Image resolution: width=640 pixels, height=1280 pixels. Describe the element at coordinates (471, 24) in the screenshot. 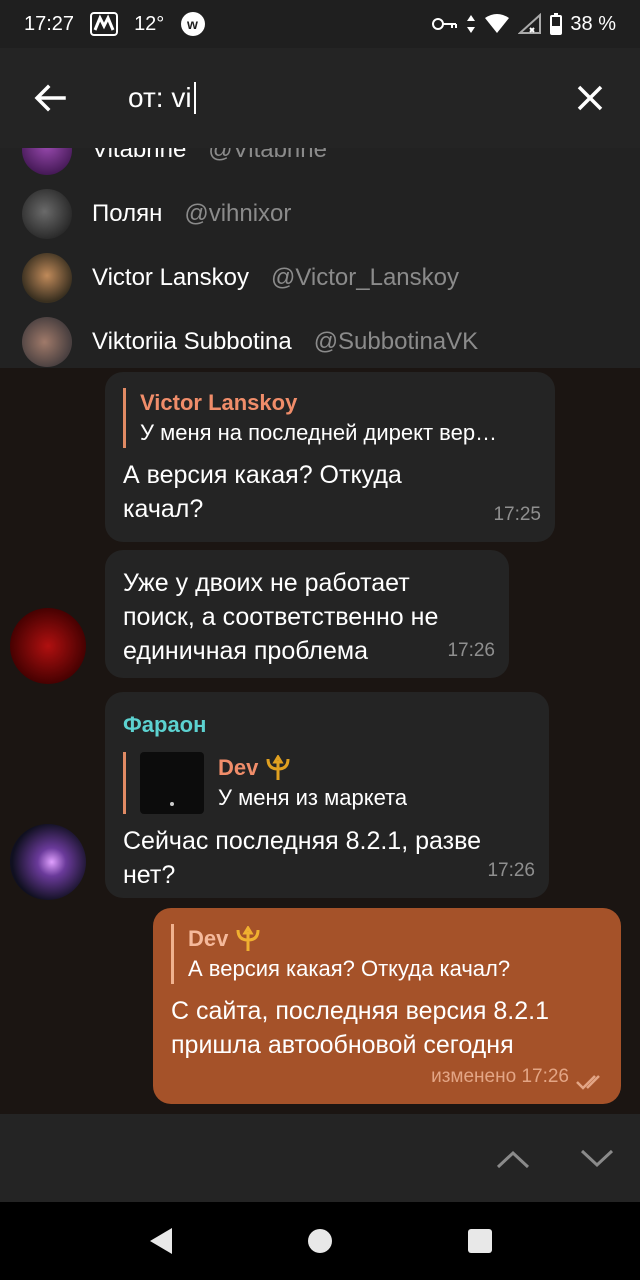

I see `data-transfer-icon` at that location.